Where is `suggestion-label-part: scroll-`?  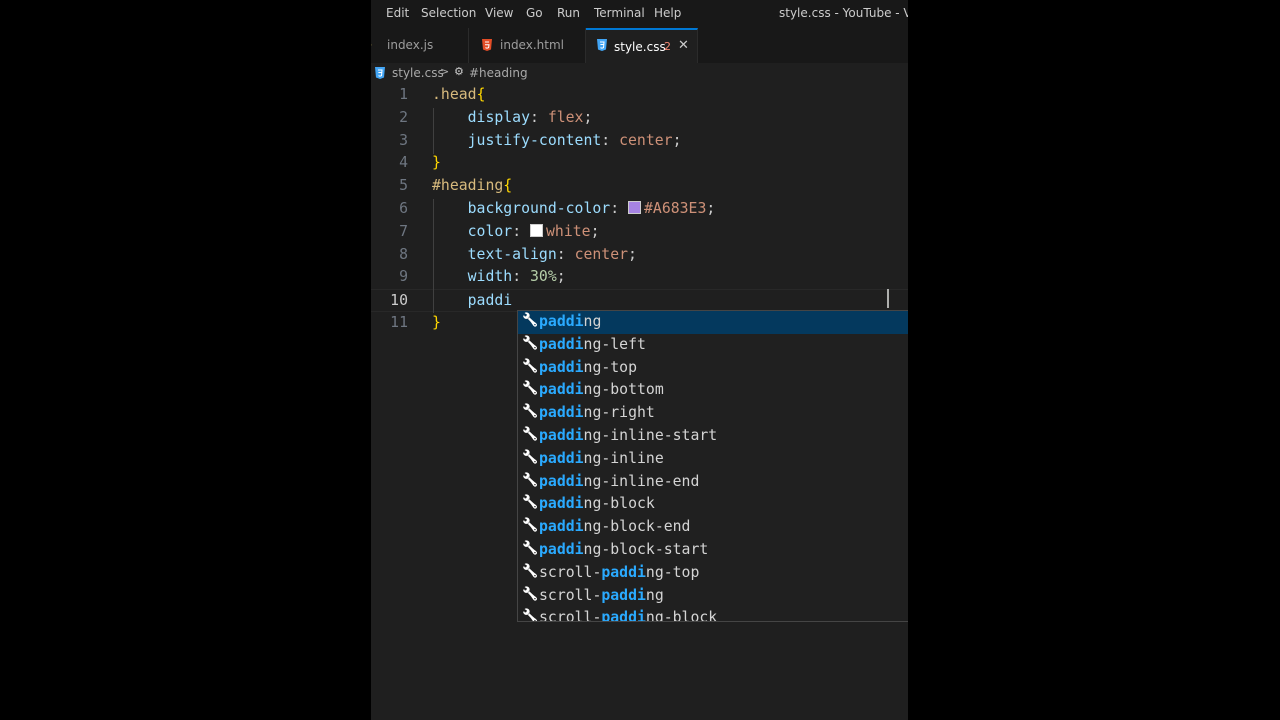
suggestion-label-part: scroll- is located at coordinates (570, 615).